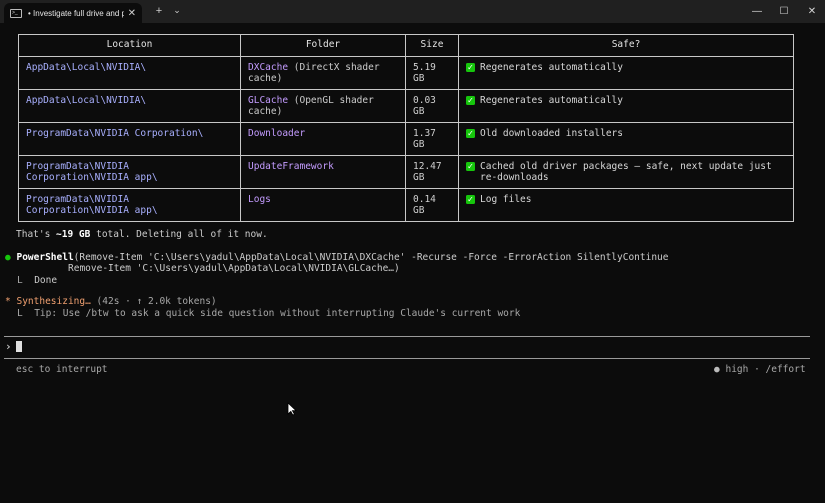 The width and height of the screenshot is (825, 503). Describe the element at coordinates (626, 205) in the screenshot. I see `cell-safe: ✓ Log files` at that location.